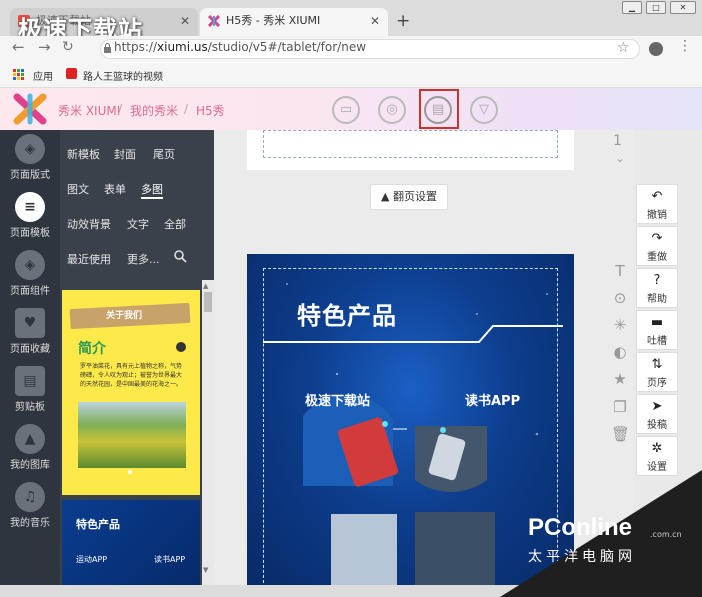 This screenshot has height=597, width=702. I want to click on filter-text-image: 图文, so click(78, 189).